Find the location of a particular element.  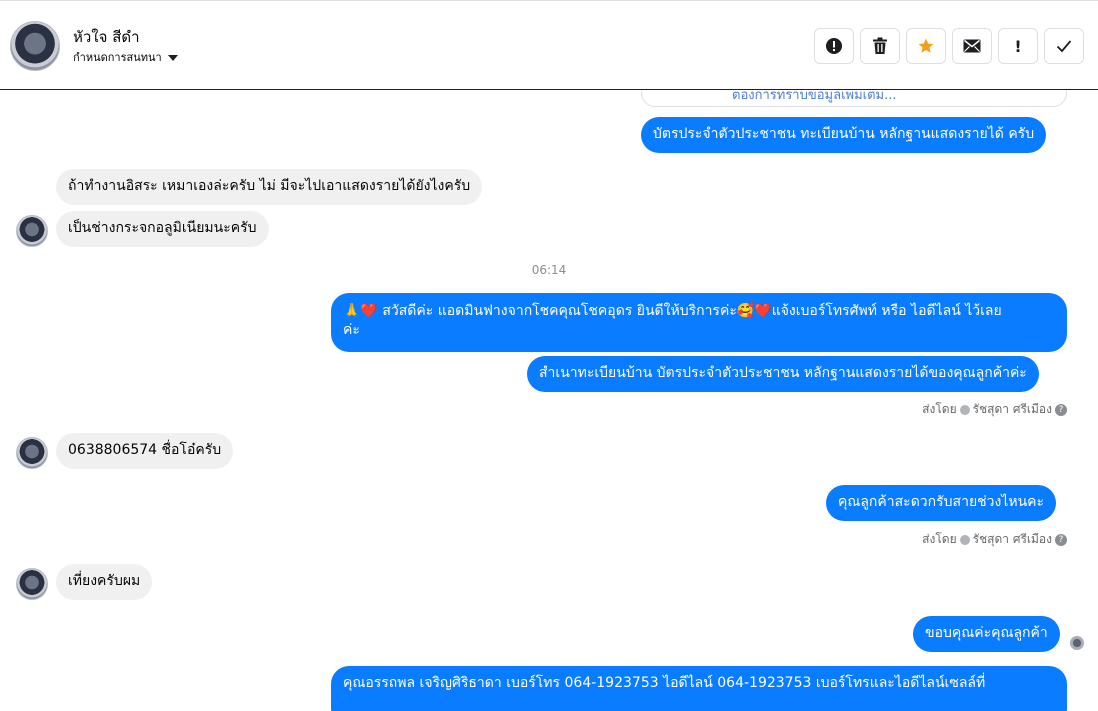

header-actions: ! is located at coordinates (949, 46).